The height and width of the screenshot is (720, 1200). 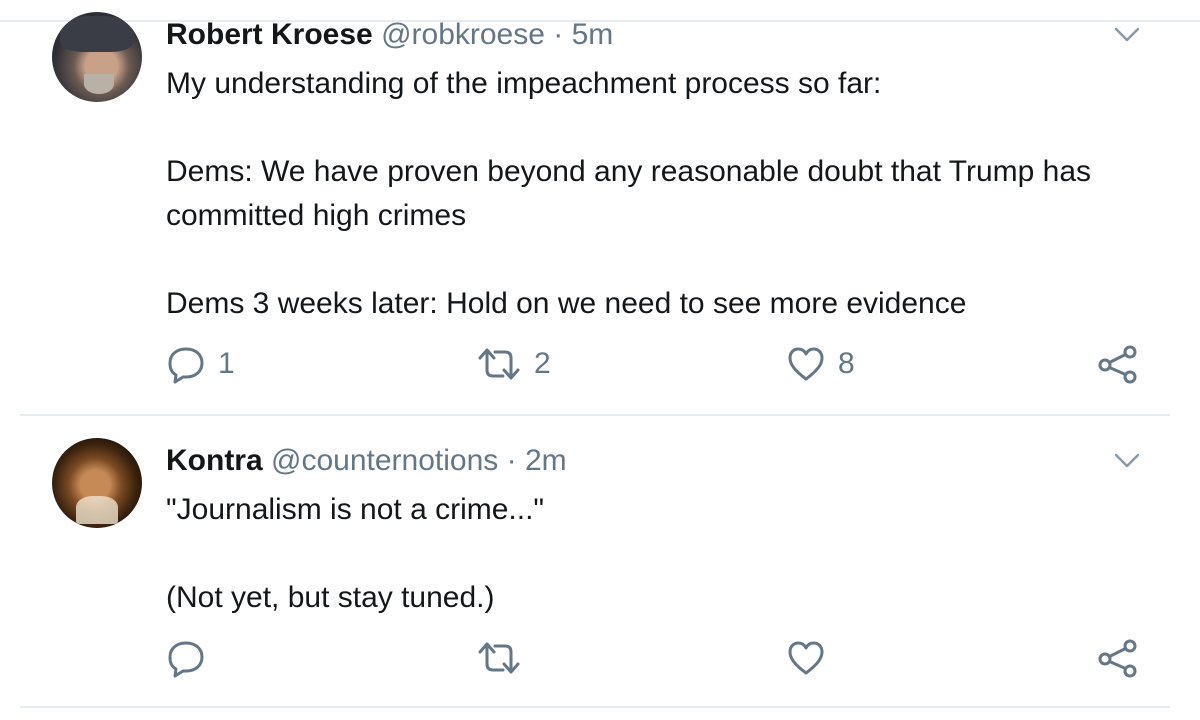 I want to click on tweet-actions, so click(x=600, y=663).